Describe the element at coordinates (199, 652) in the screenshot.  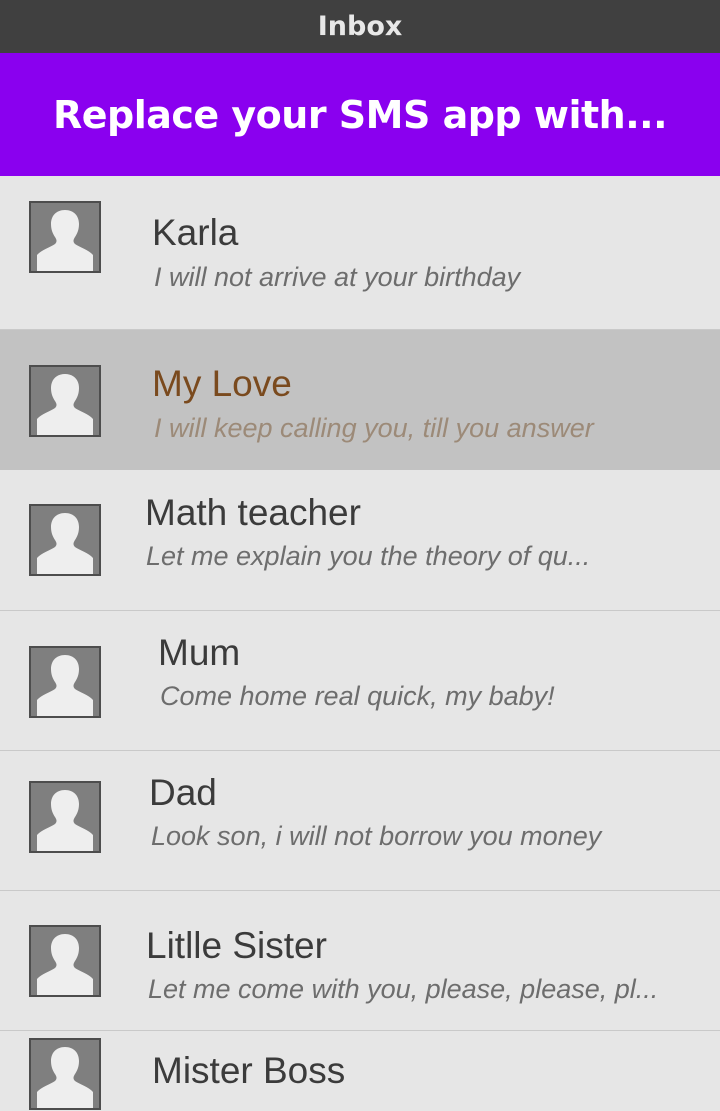
I see `contact-name: Mum` at that location.